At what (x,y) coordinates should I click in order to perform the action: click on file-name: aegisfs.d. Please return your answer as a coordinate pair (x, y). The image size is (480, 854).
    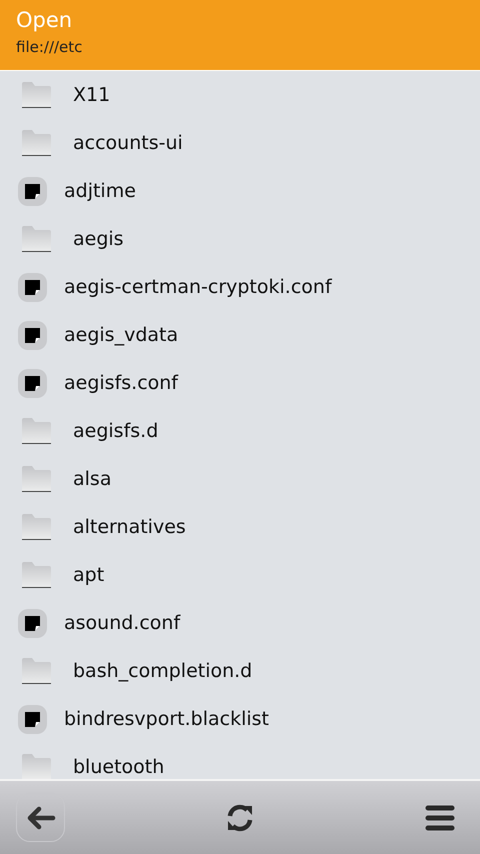
    Looking at the image, I should click on (115, 431).